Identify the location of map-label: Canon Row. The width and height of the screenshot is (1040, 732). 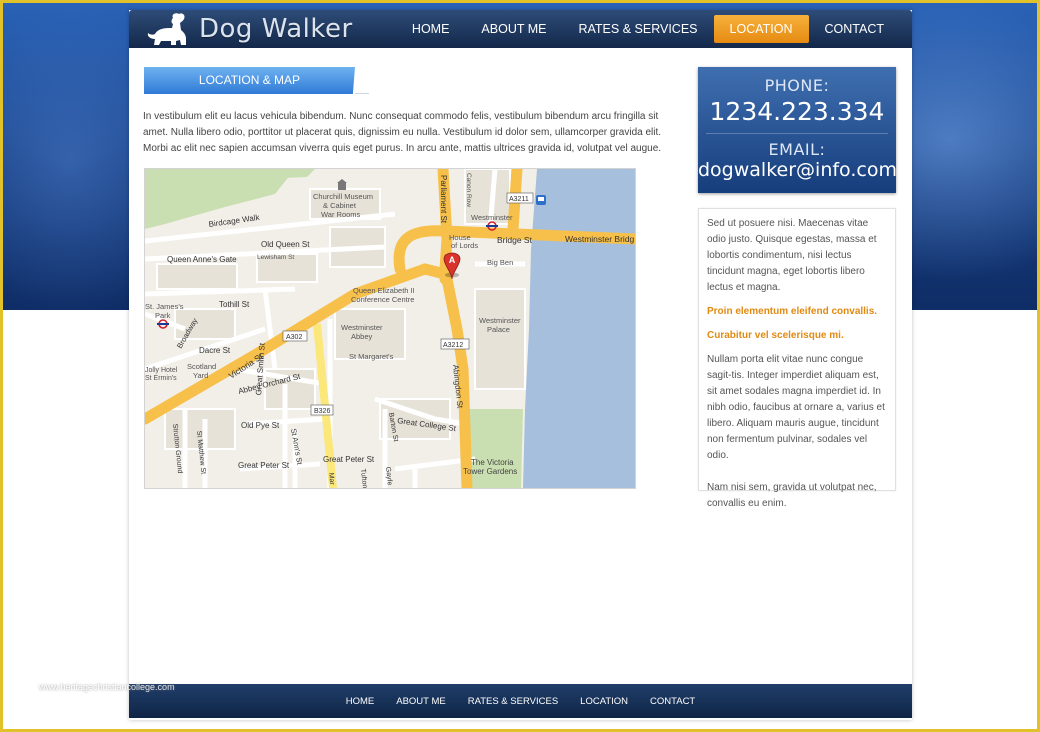
(468, 190).